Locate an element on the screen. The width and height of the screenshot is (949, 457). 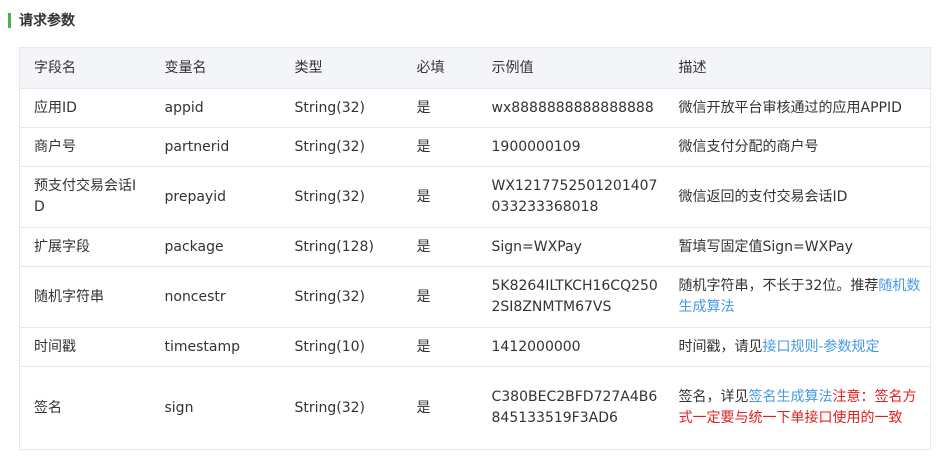
cell-desc: 签名，详见签名生成算法注意：签名方式一定要与统一下单接口使用的一致 is located at coordinates (797, 408).